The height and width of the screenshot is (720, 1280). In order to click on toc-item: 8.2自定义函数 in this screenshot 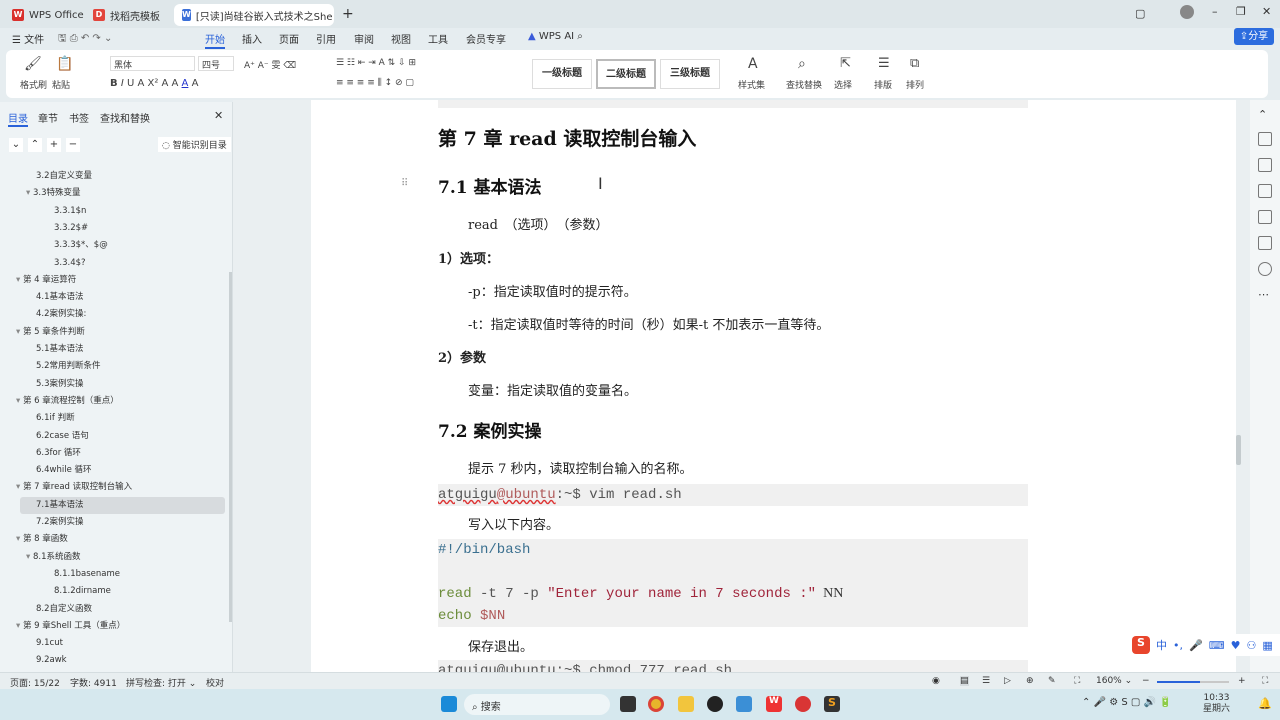, I will do `click(64, 609)`.